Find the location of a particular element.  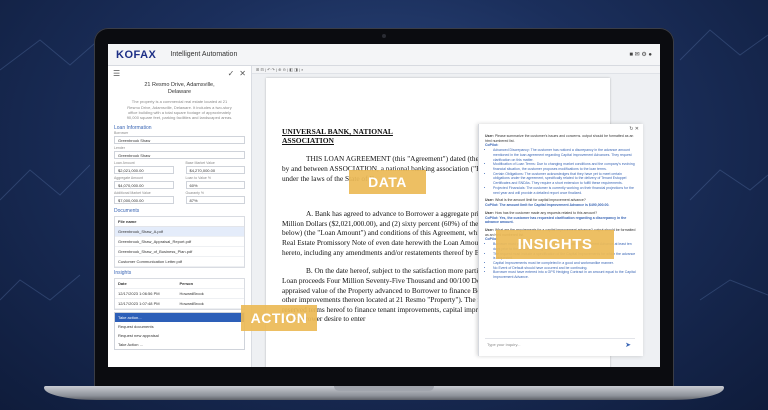

borrower-label: Borrower is located at coordinates (121, 132).